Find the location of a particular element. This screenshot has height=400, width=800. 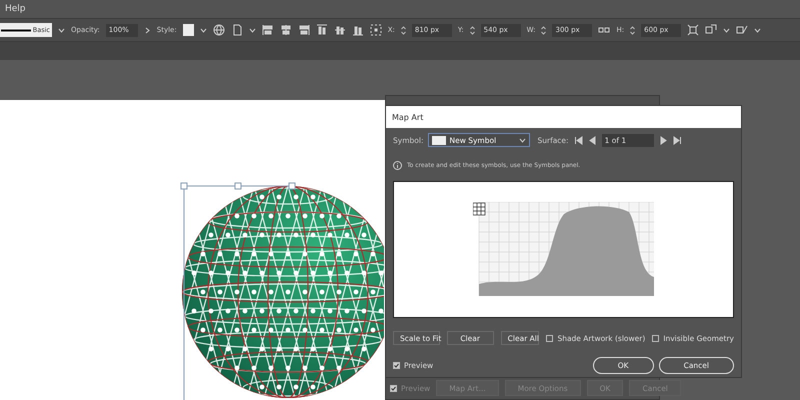

previous-icon is located at coordinates (592, 140).